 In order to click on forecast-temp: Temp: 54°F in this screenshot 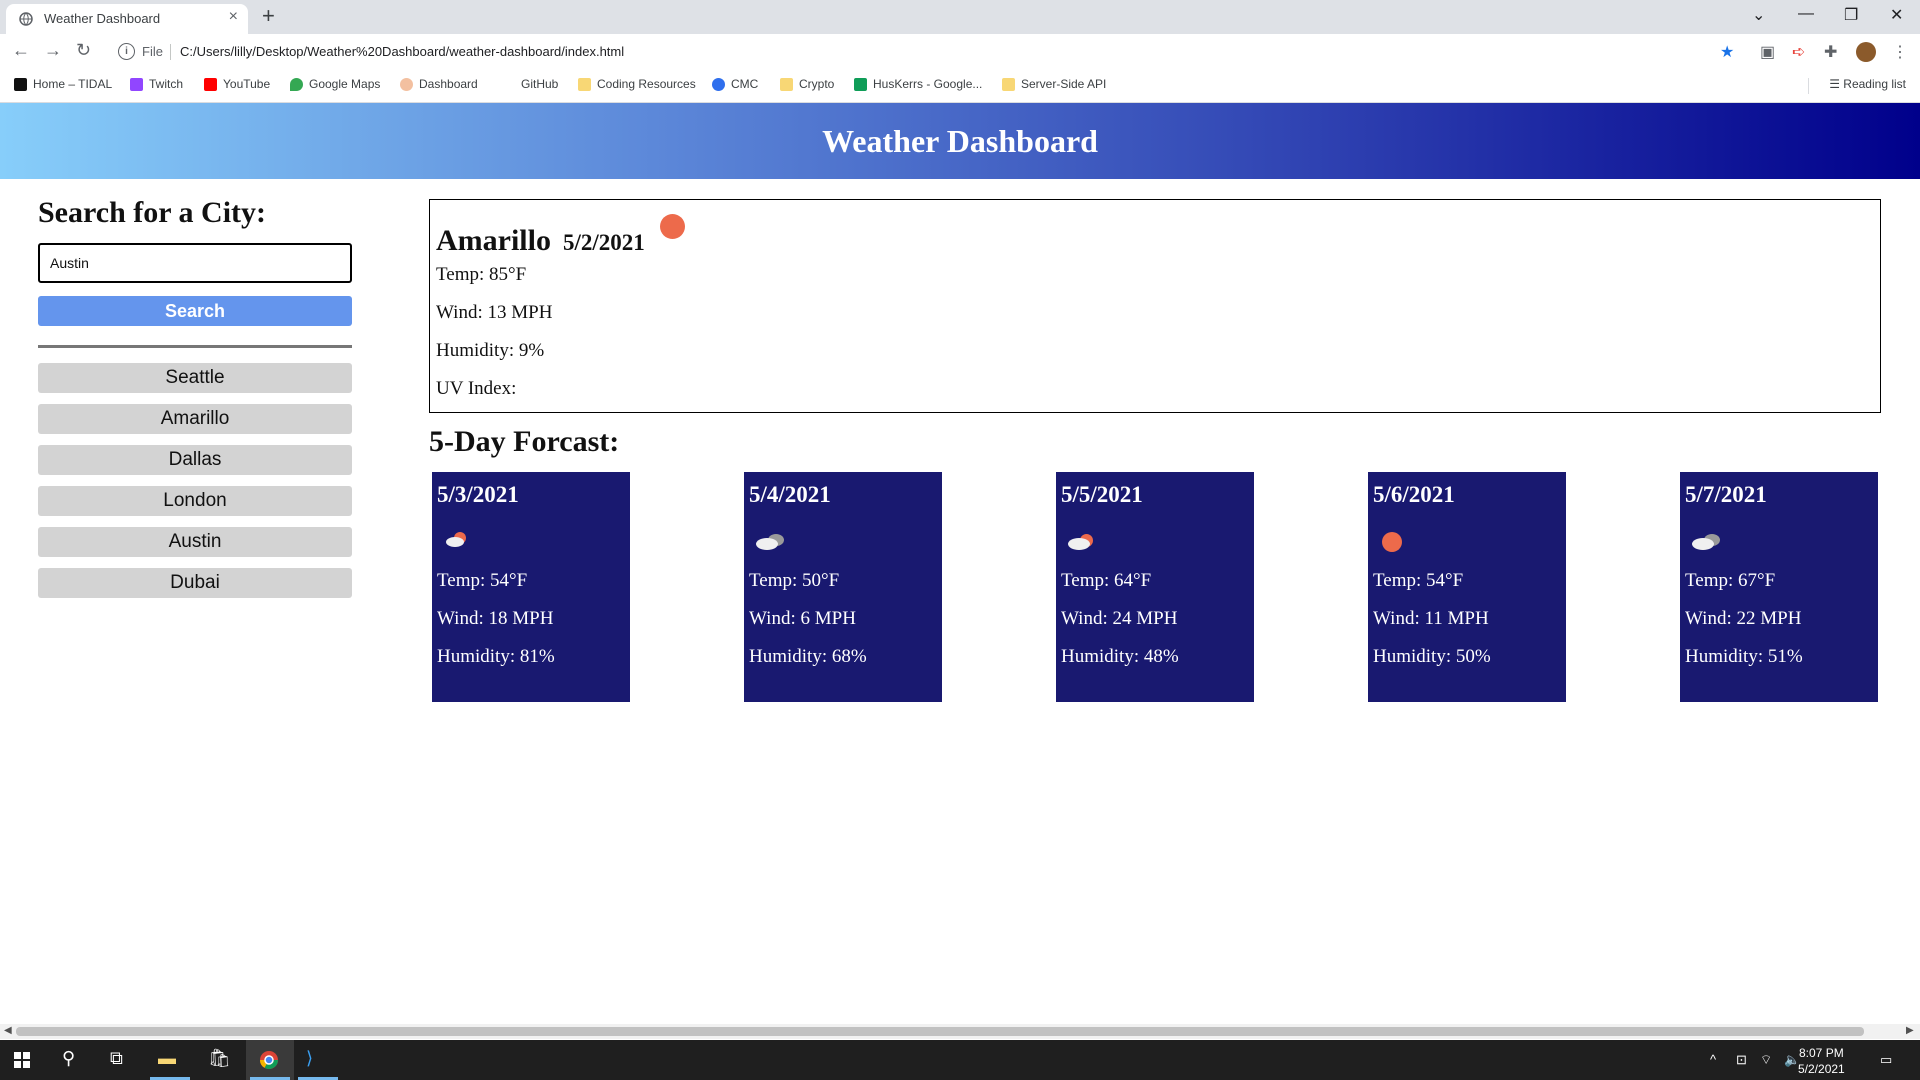, I will do `click(1418, 580)`.